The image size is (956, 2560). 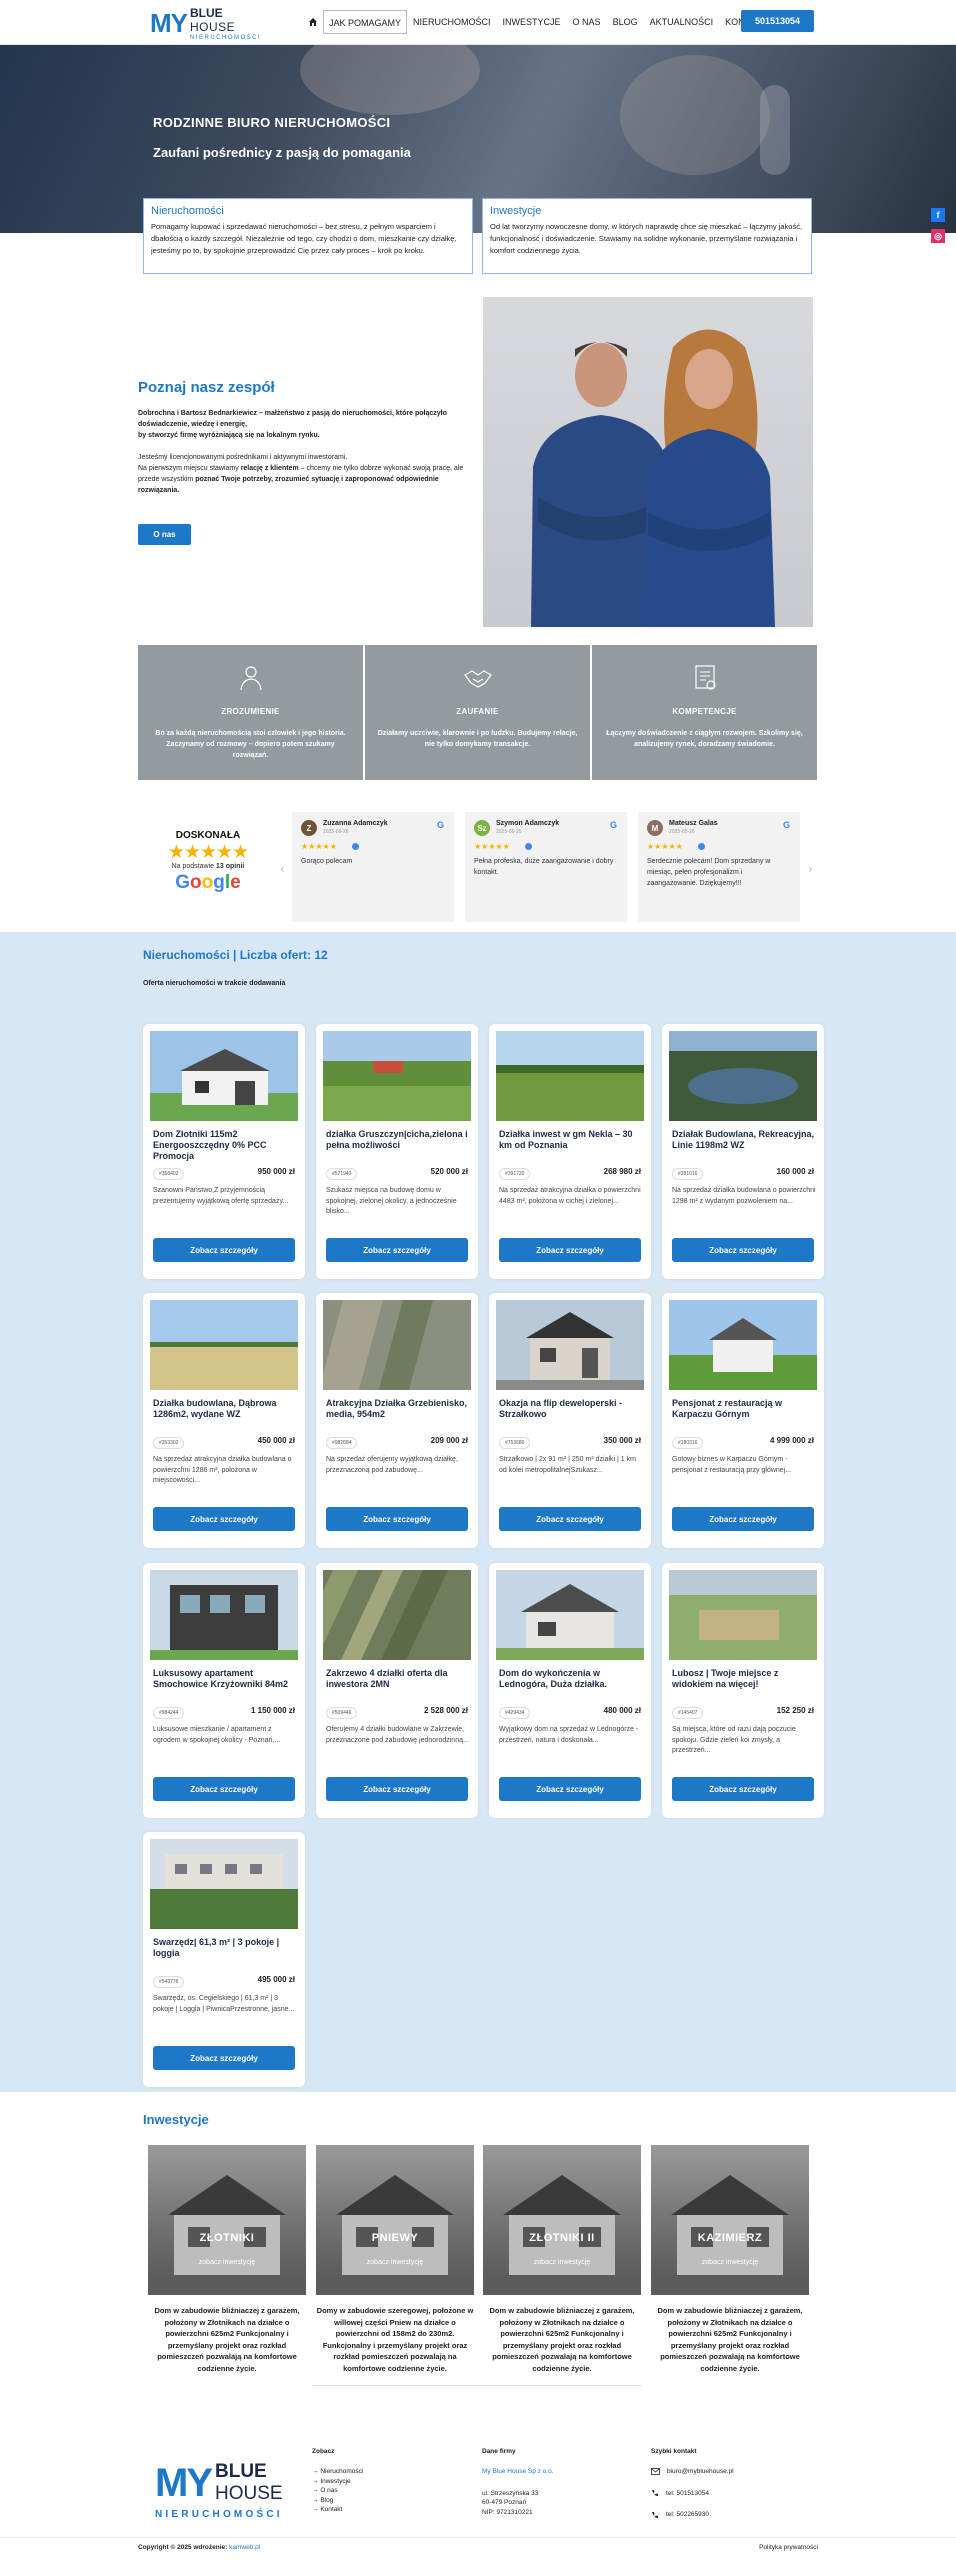 I want to click on investment-photo: KAZIMIERZ zobacz inwestycję, so click(x=730, y=2220).